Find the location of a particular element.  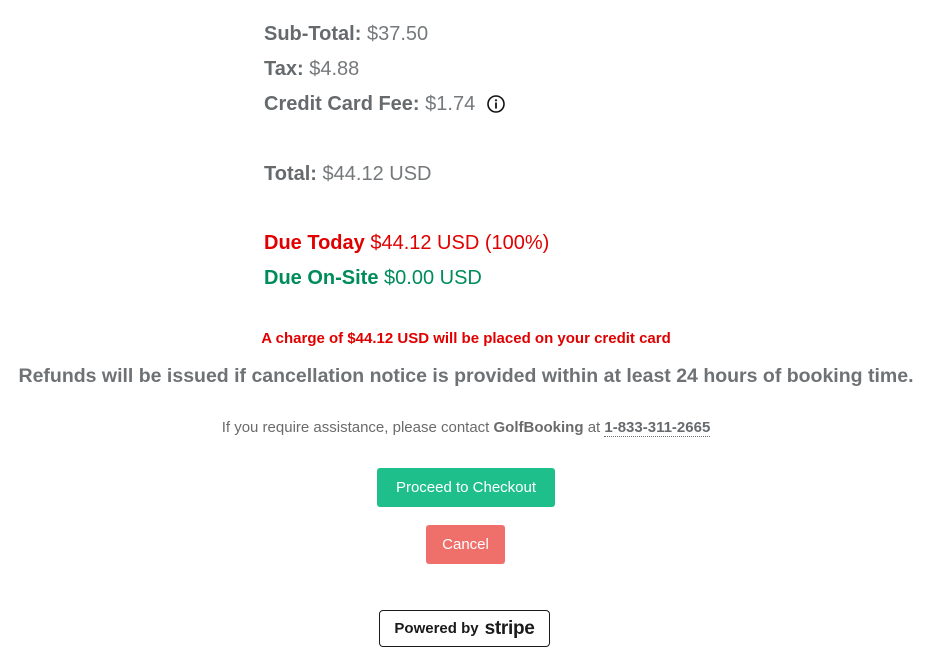

assistance-at: at is located at coordinates (594, 427).